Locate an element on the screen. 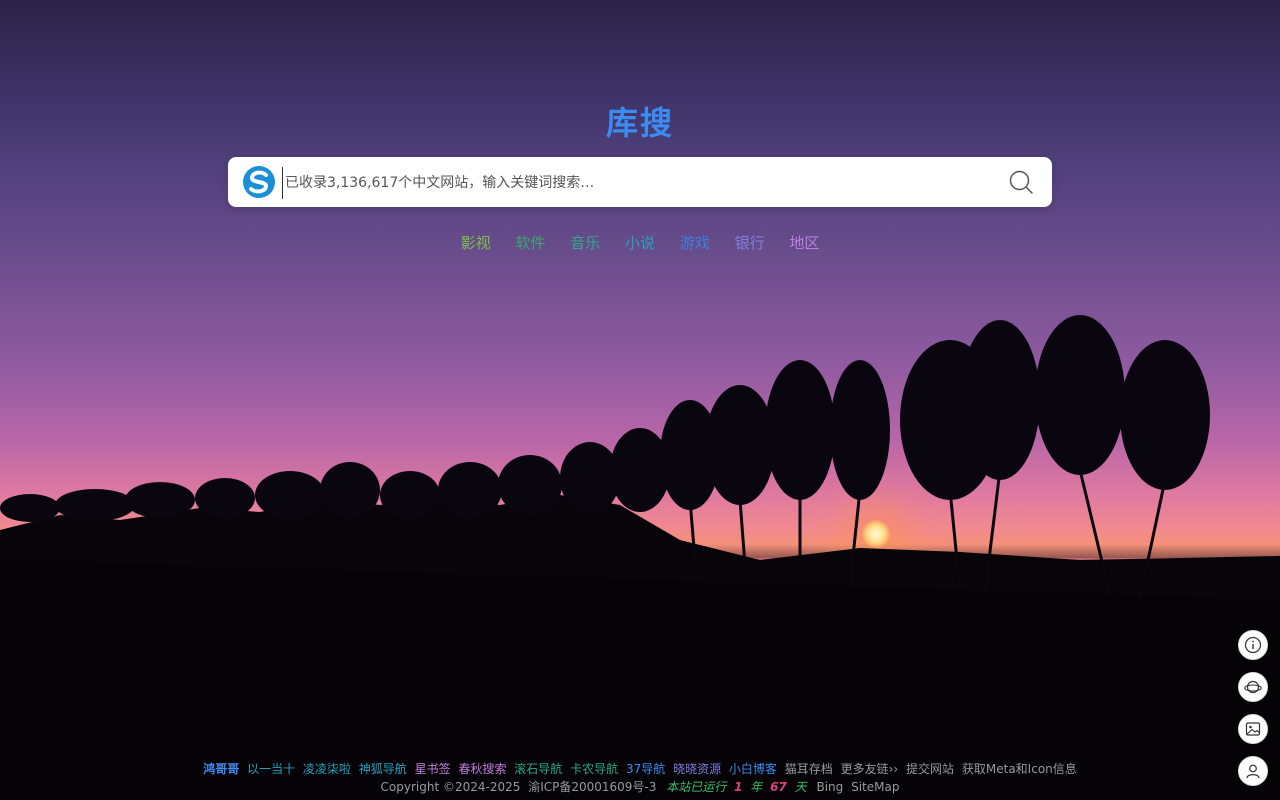  footer-link: 卡农导航 is located at coordinates (594, 769).